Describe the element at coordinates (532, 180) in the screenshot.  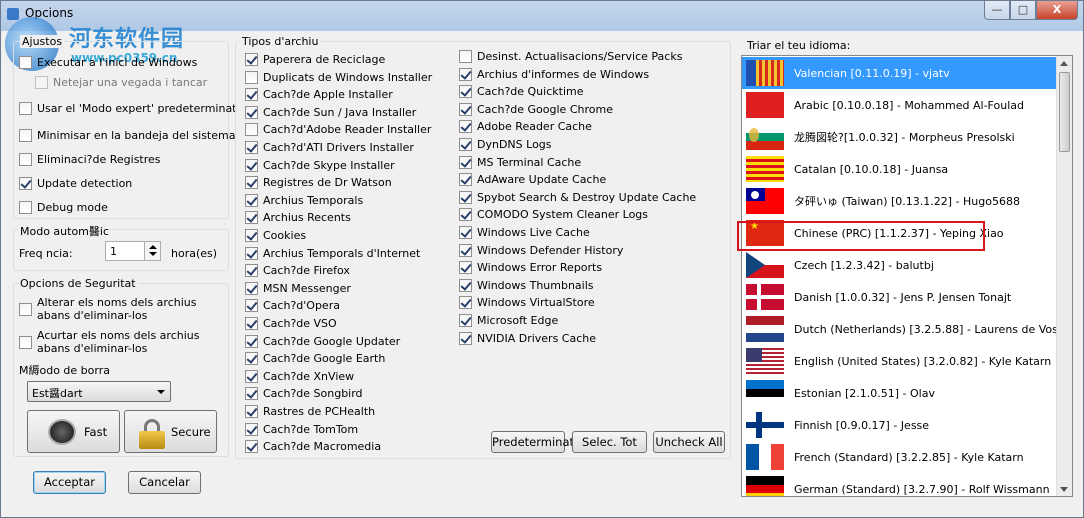
I see `file-type-item: AdAware Update Cache` at that location.